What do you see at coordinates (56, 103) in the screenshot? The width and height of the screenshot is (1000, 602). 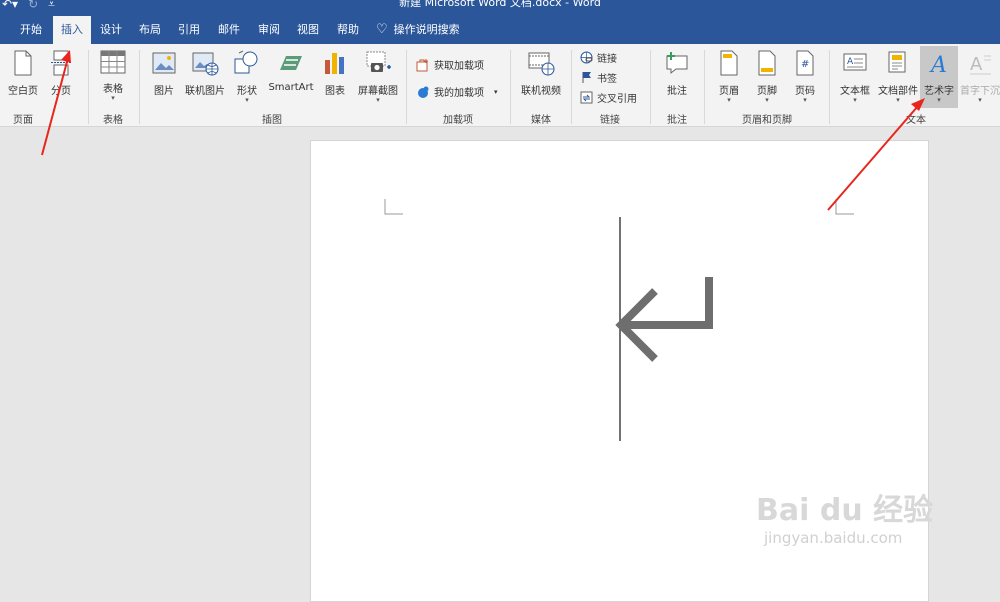 I see `red-arrow-to-insert-tab` at bounding box center [56, 103].